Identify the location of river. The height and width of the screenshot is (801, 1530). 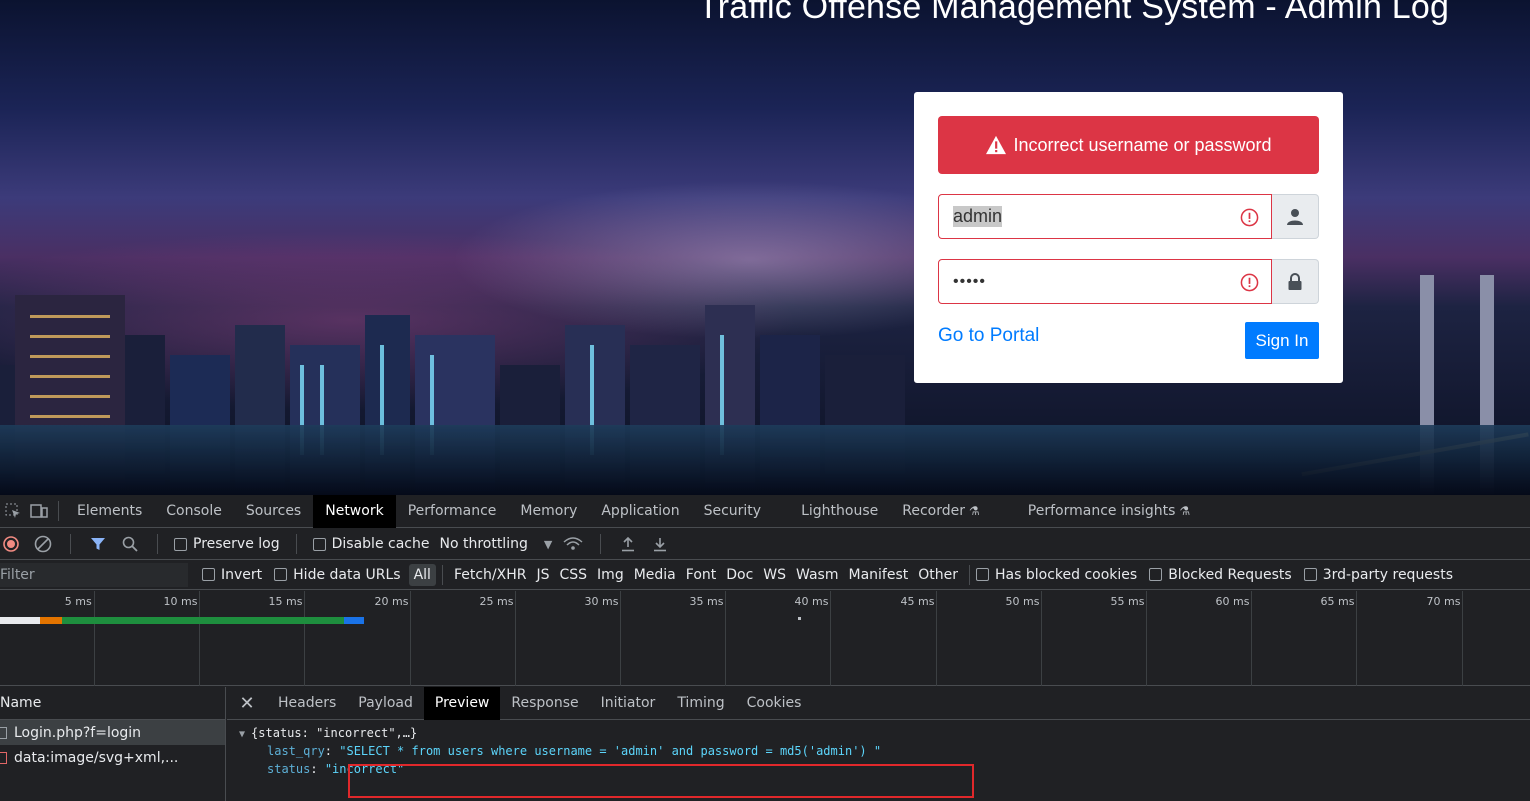
(765, 460).